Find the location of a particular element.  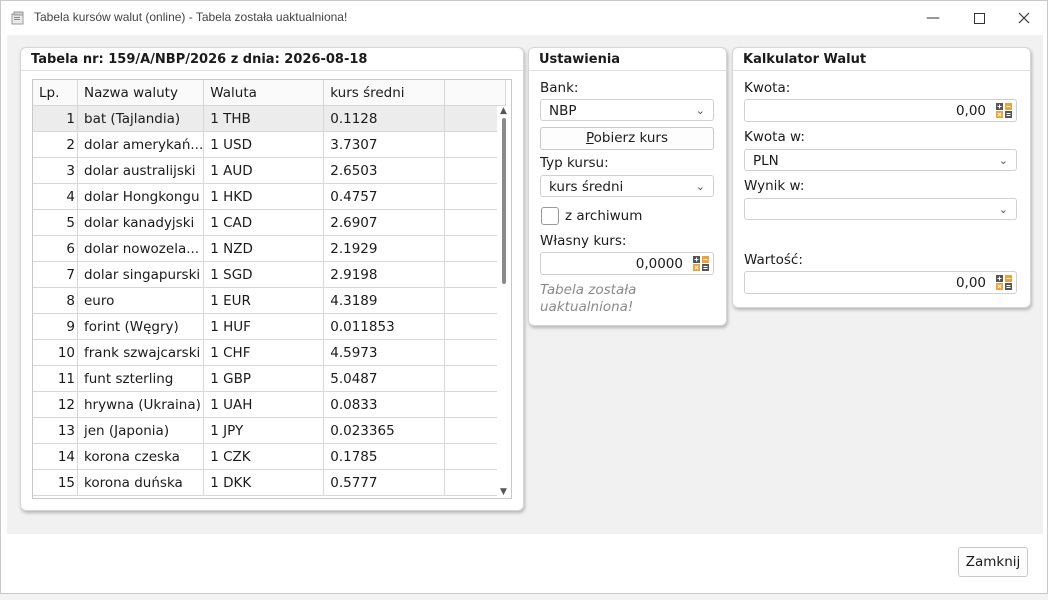

cell-lp: 11 is located at coordinates (55, 378).